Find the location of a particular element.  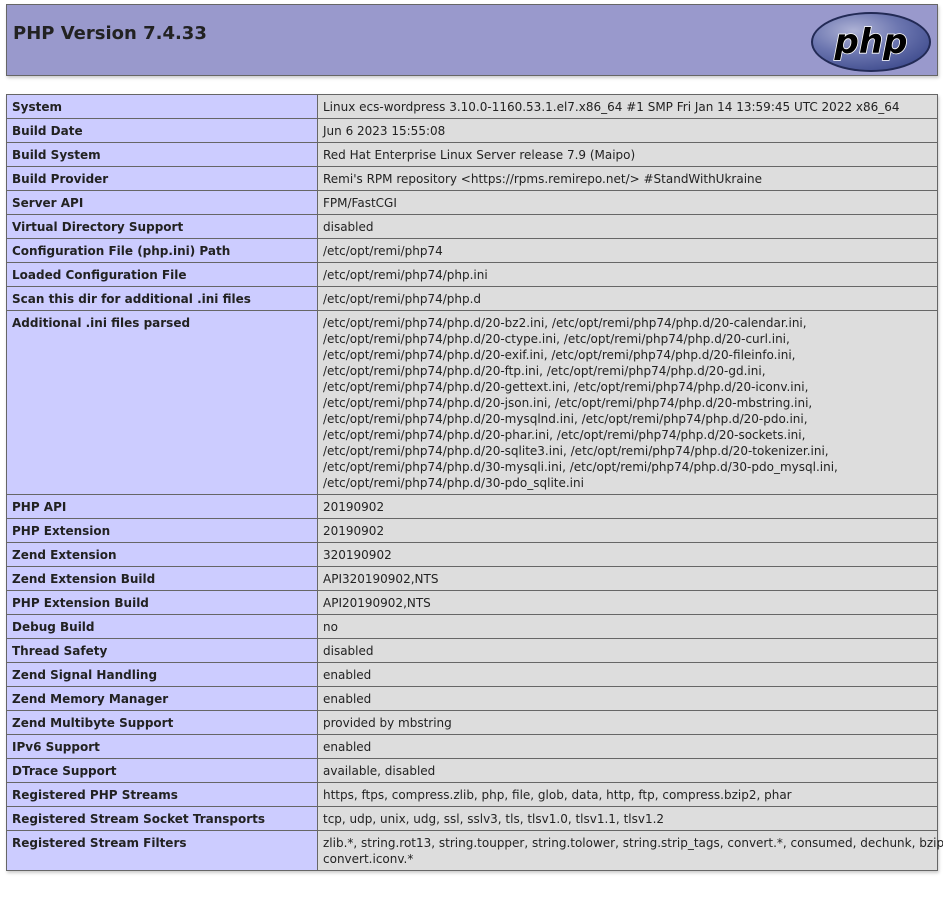

table-row: DTrace Support available, disabled is located at coordinates (472, 770).